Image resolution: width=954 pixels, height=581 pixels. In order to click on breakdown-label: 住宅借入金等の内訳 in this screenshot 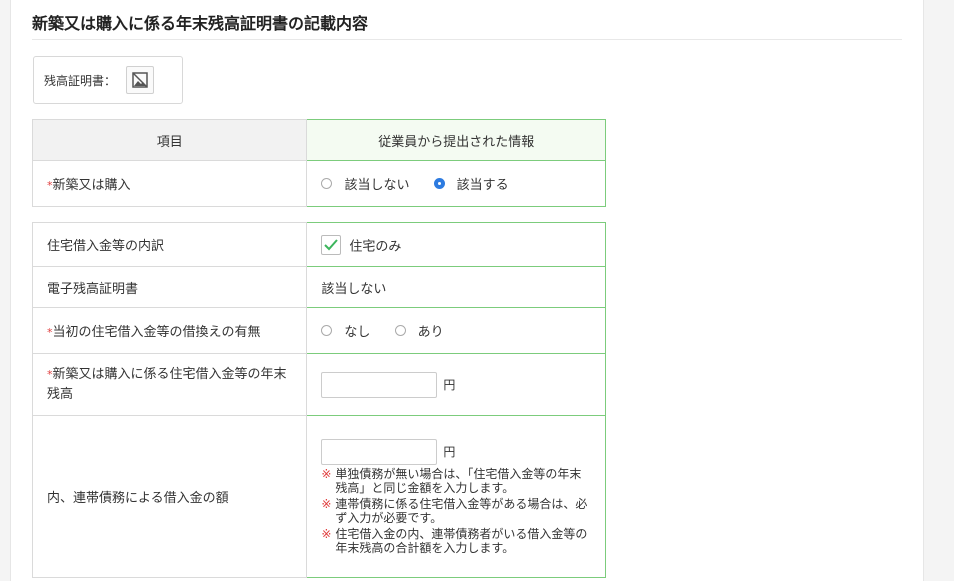, I will do `click(169, 244)`.